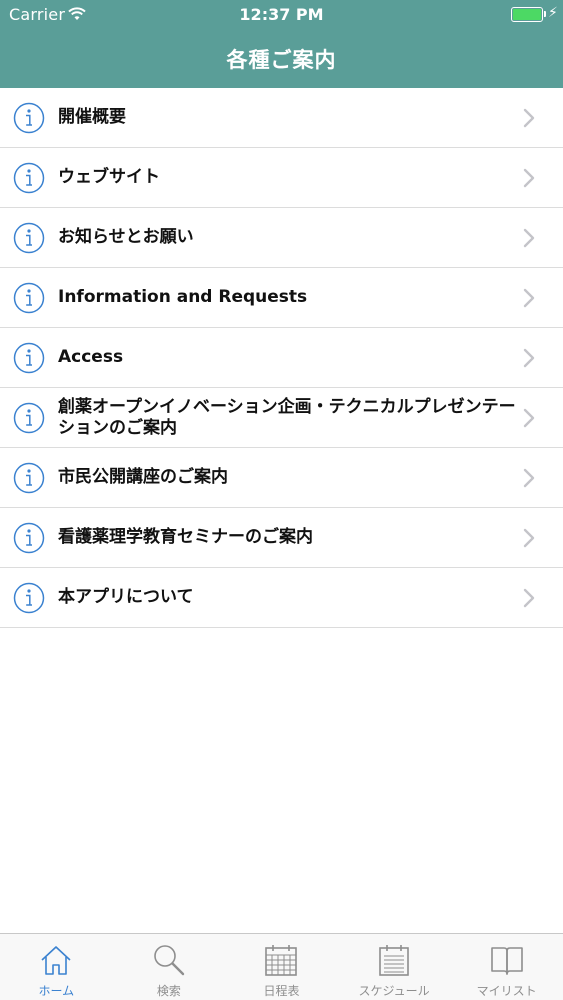  I want to click on list-item: Access, so click(281, 358).